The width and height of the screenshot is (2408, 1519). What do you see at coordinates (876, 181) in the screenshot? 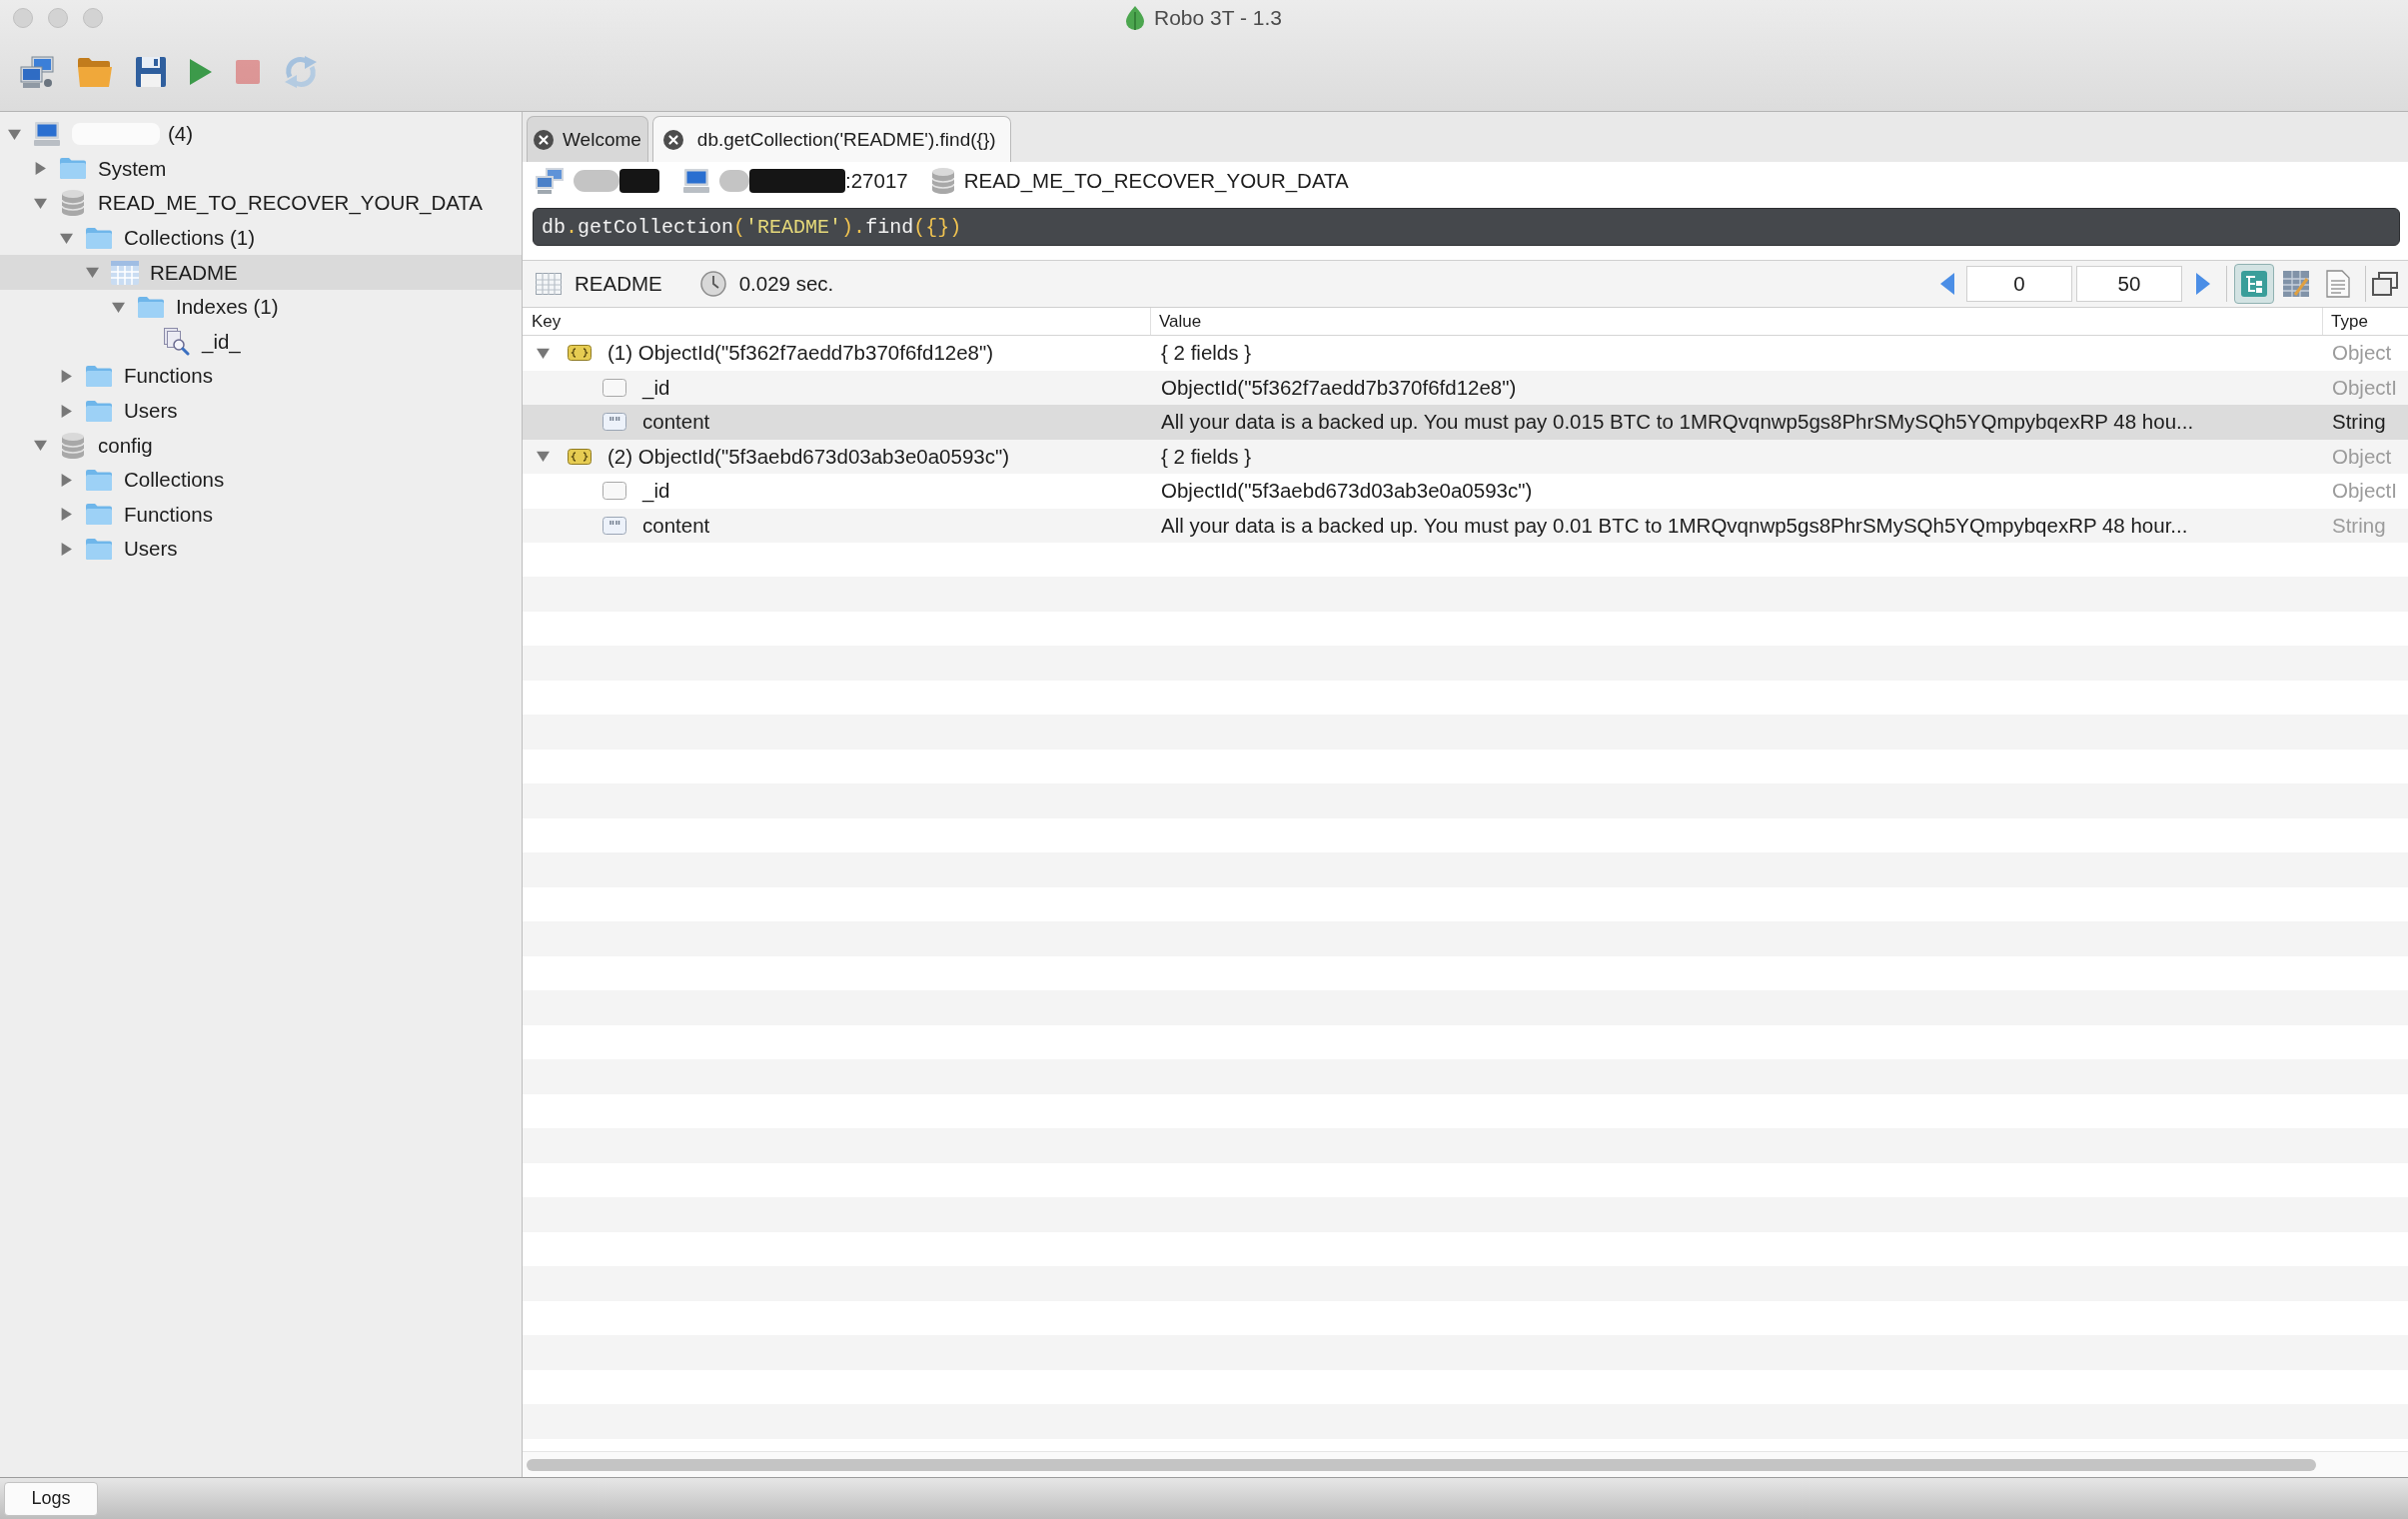
I see `server-address: :27017` at bounding box center [876, 181].